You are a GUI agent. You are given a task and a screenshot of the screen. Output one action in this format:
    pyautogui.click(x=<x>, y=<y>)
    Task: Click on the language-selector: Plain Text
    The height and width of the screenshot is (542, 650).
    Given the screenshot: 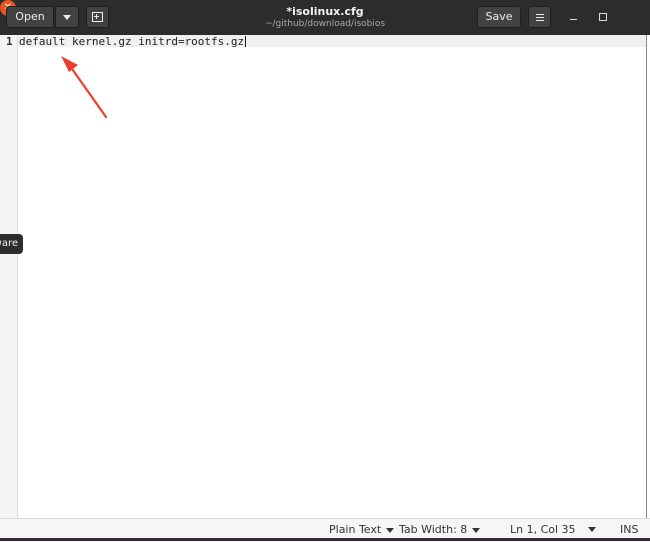 What is the action you would take?
    pyautogui.click(x=362, y=530)
    